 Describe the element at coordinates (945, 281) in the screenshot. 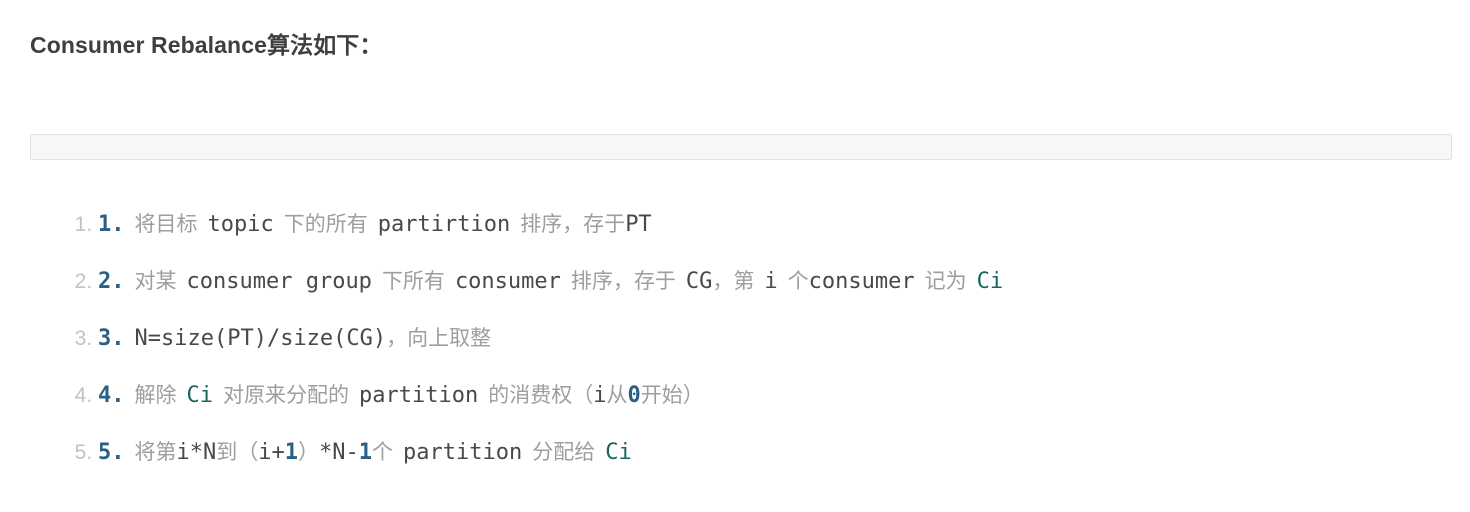

I see `prose-token: 记为` at that location.